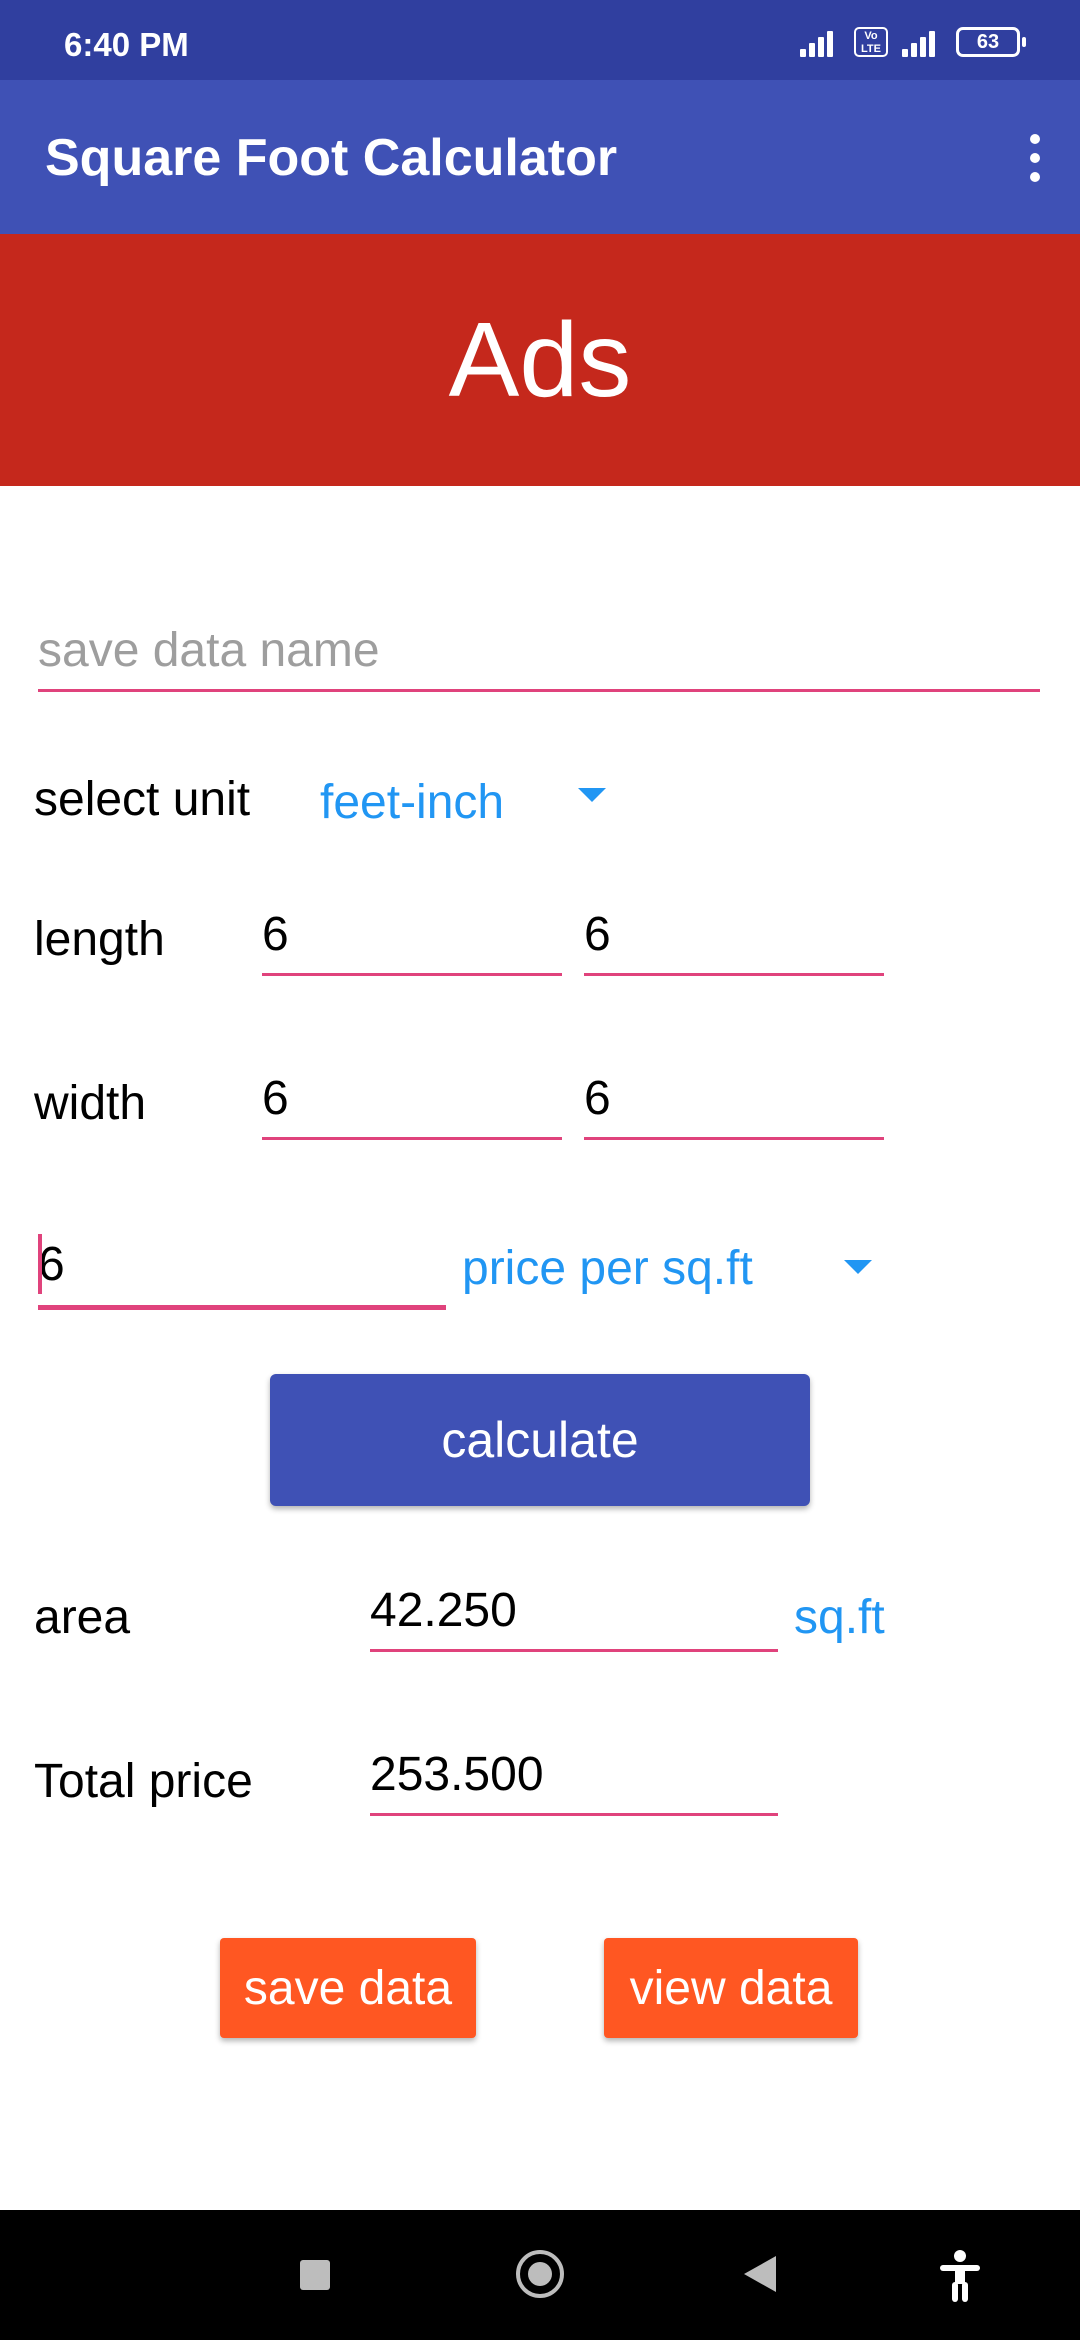  What do you see at coordinates (820, 42) in the screenshot?
I see `signal-icon` at bounding box center [820, 42].